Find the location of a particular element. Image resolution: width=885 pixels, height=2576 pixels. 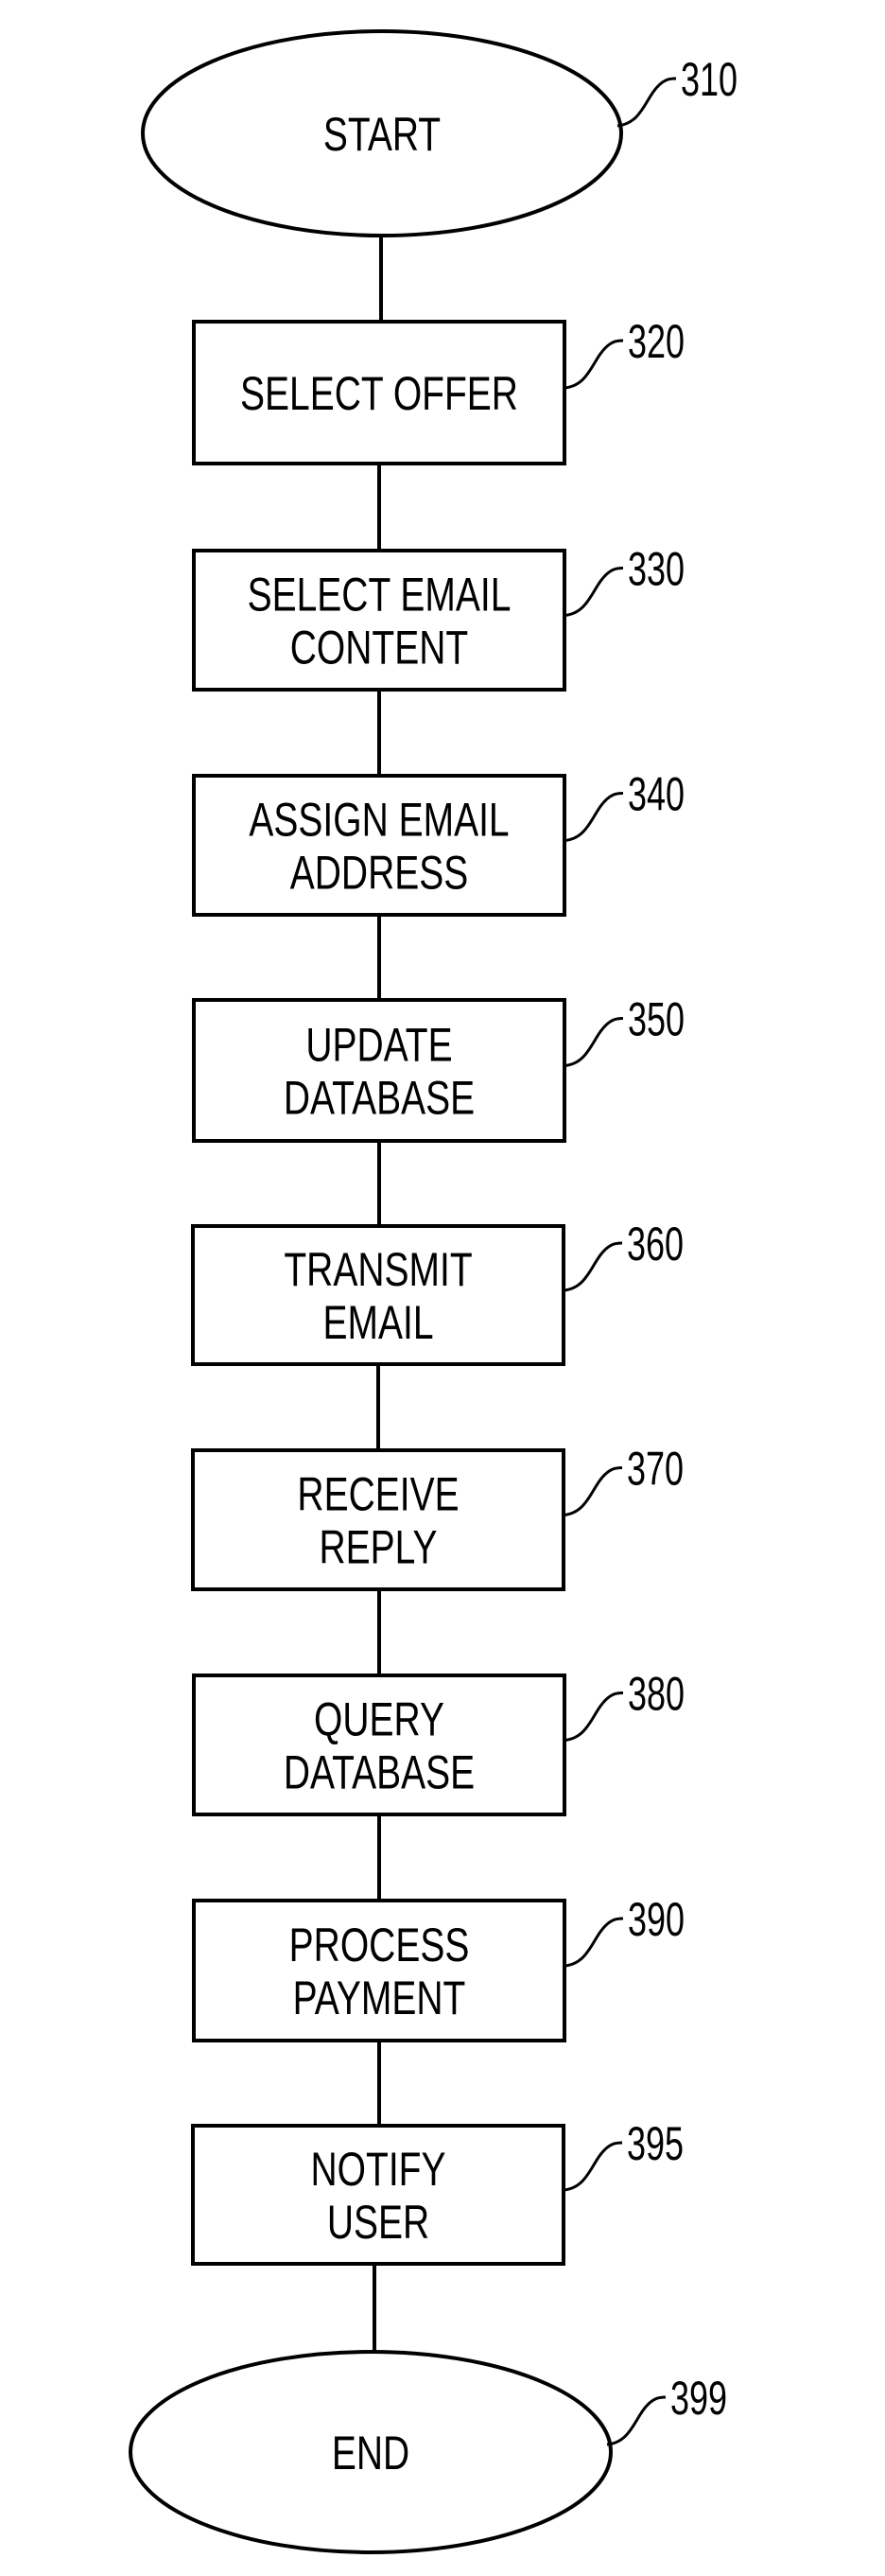

node-label-line: SELECT EMAIL is located at coordinates (380, 595).